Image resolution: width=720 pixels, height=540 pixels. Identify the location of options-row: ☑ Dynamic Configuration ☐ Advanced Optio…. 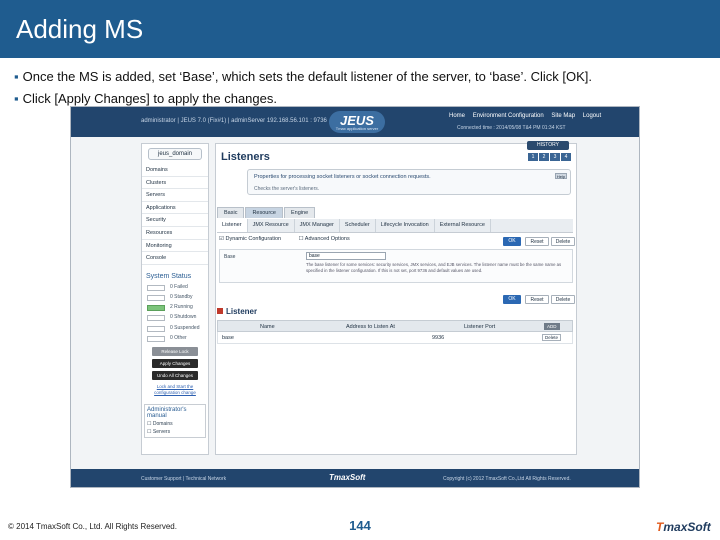
(292, 239).